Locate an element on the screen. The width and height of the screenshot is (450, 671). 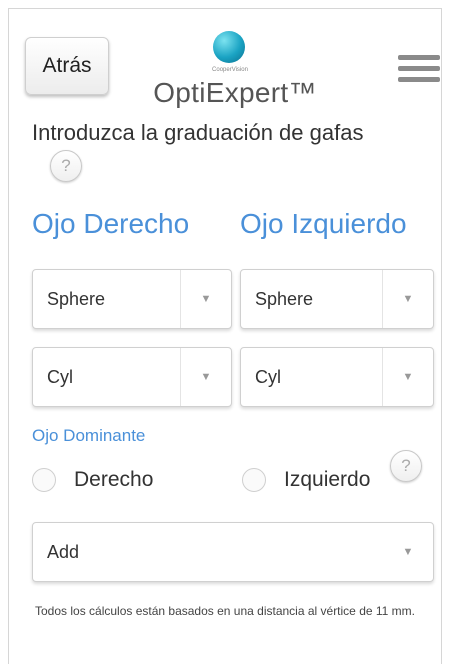
left-sphere-select: Sphere ▼ is located at coordinates (337, 299).